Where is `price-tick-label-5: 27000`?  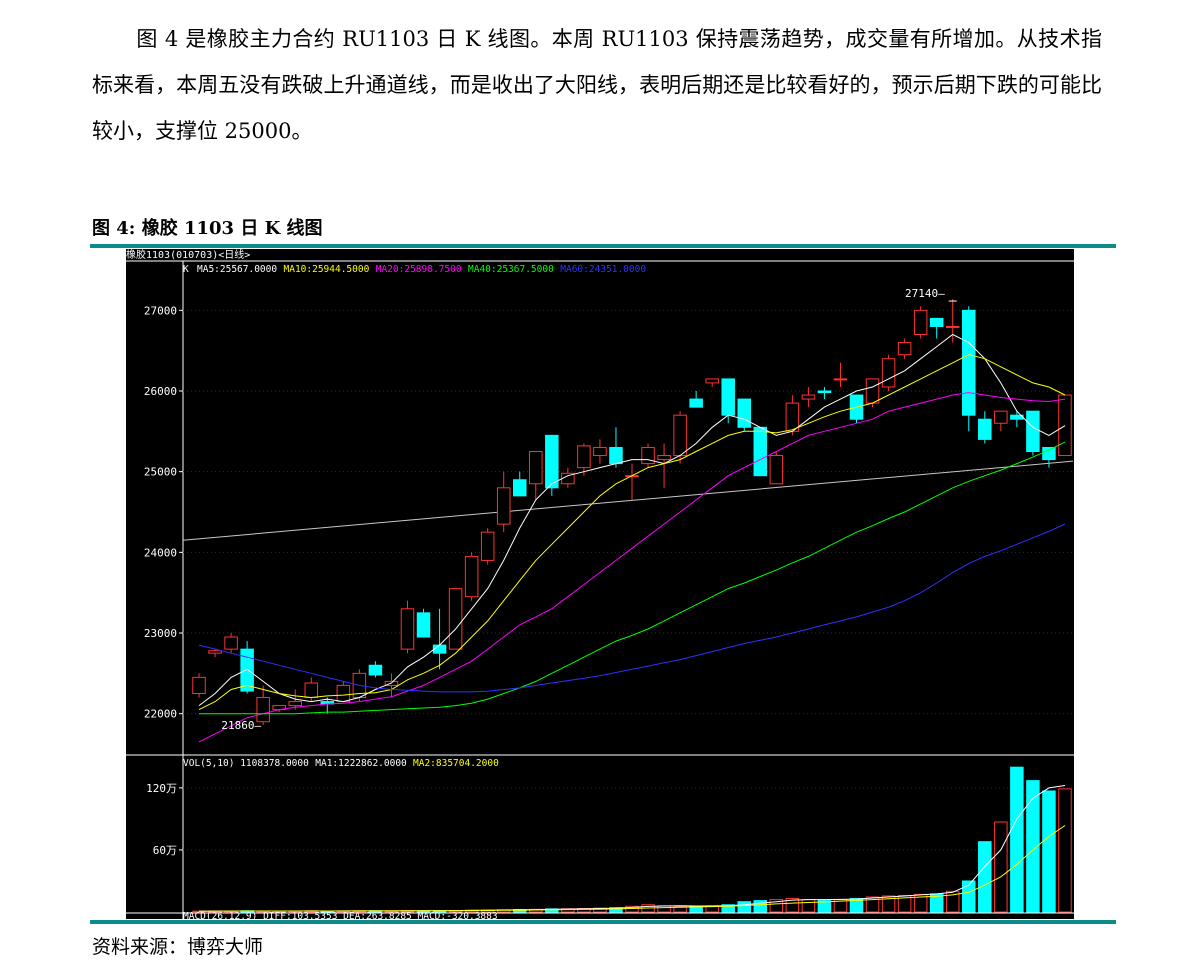
price-tick-label-5: 27000 is located at coordinates (160, 310).